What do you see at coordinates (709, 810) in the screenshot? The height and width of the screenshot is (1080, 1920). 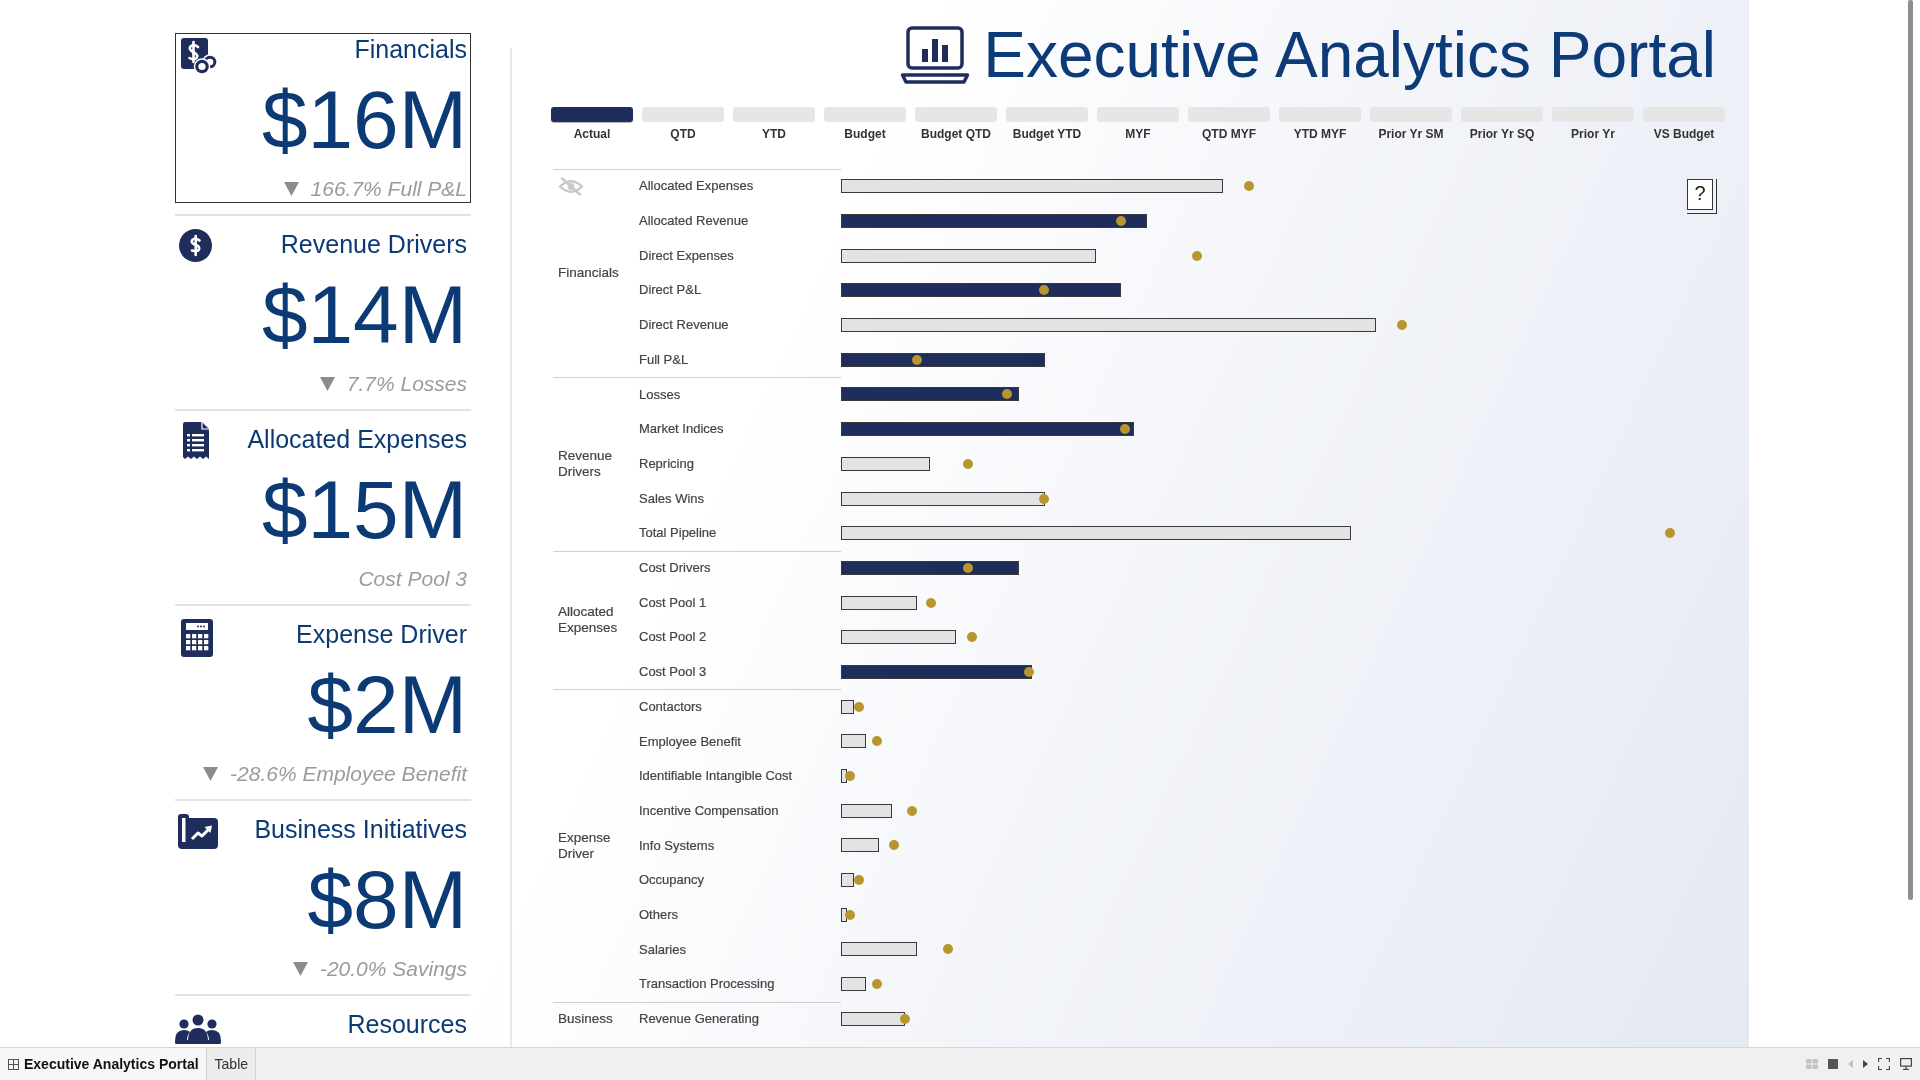 I see `row-label: Incentive Compensation` at bounding box center [709, 810].